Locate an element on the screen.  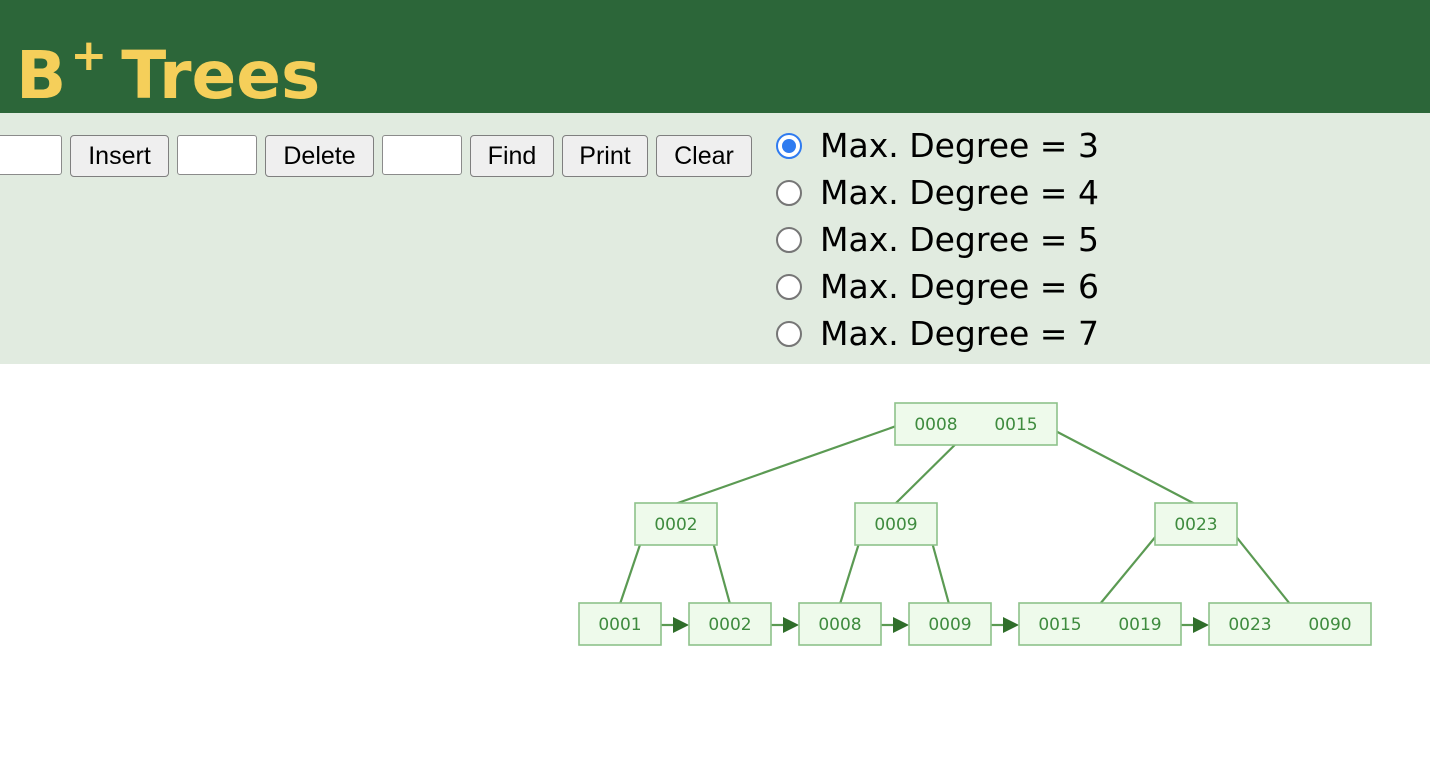
leaf-link-4-arrowhead is located at coordinates (1201, 625).